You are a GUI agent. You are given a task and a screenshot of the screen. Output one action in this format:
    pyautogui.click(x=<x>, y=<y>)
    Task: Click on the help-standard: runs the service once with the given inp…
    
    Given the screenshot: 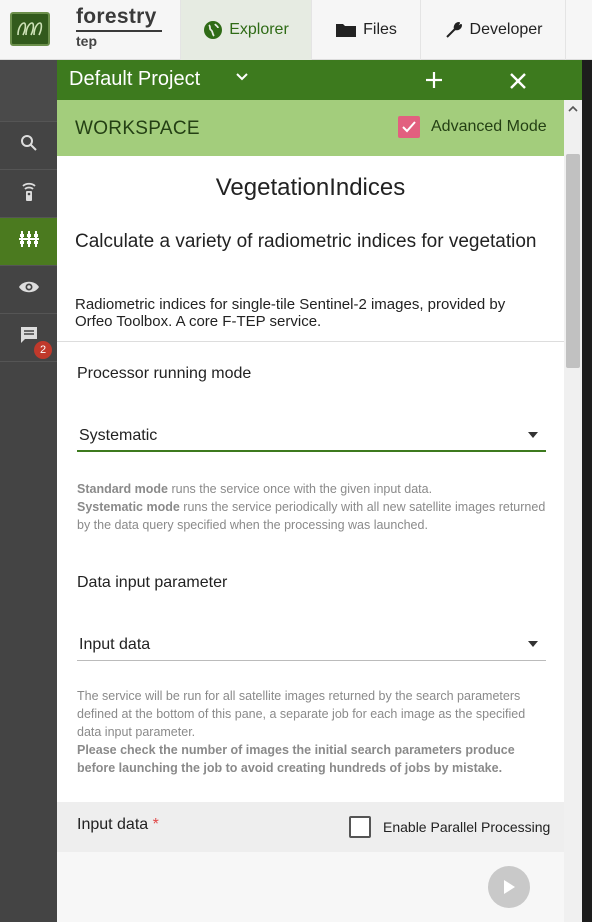 What is the action you would take?
    pyautogui.click(x=300, y=489)
    